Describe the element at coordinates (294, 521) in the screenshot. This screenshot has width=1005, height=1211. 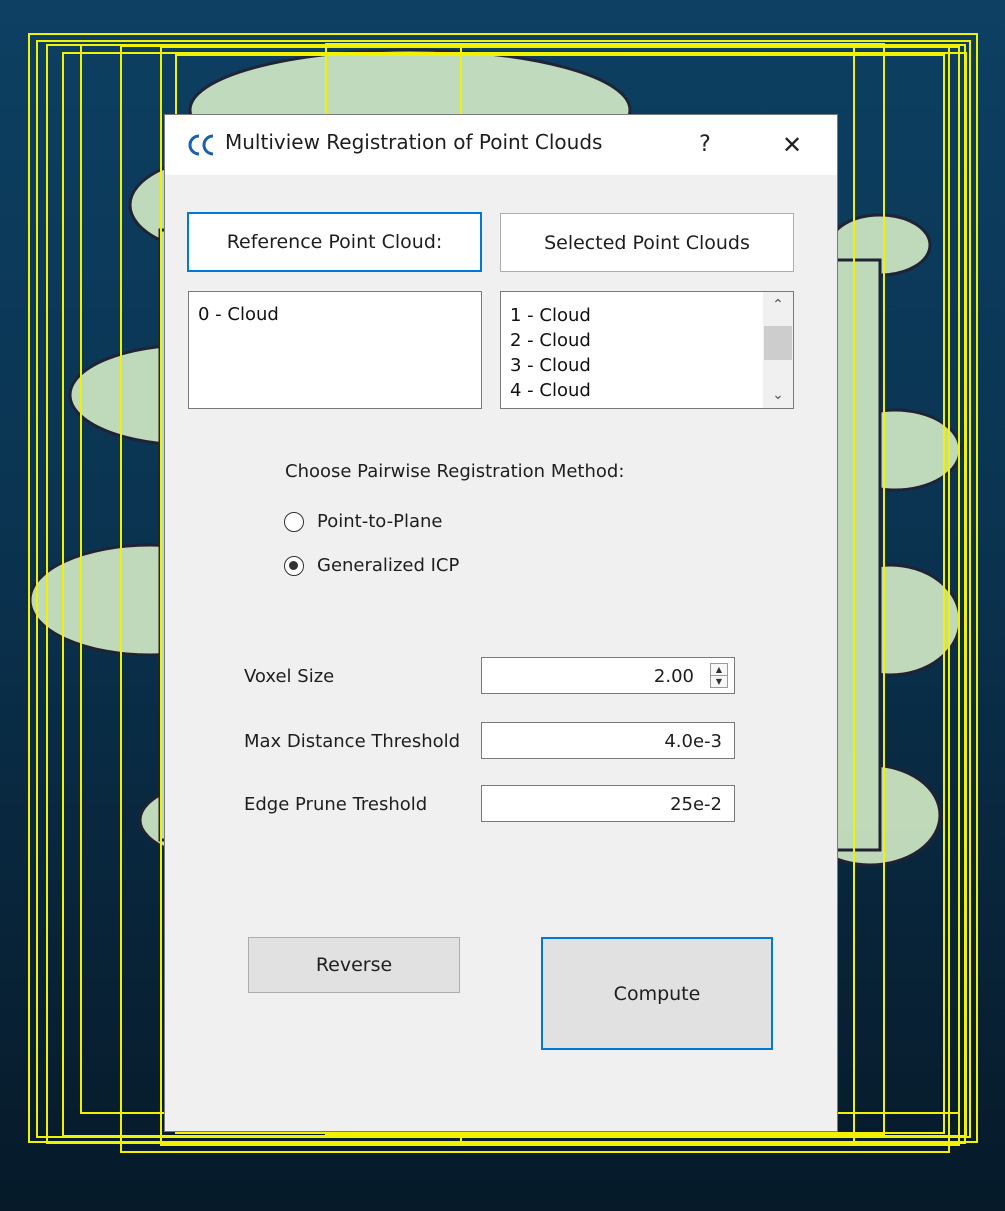
I see `radio-unchecked-icon` at that location.